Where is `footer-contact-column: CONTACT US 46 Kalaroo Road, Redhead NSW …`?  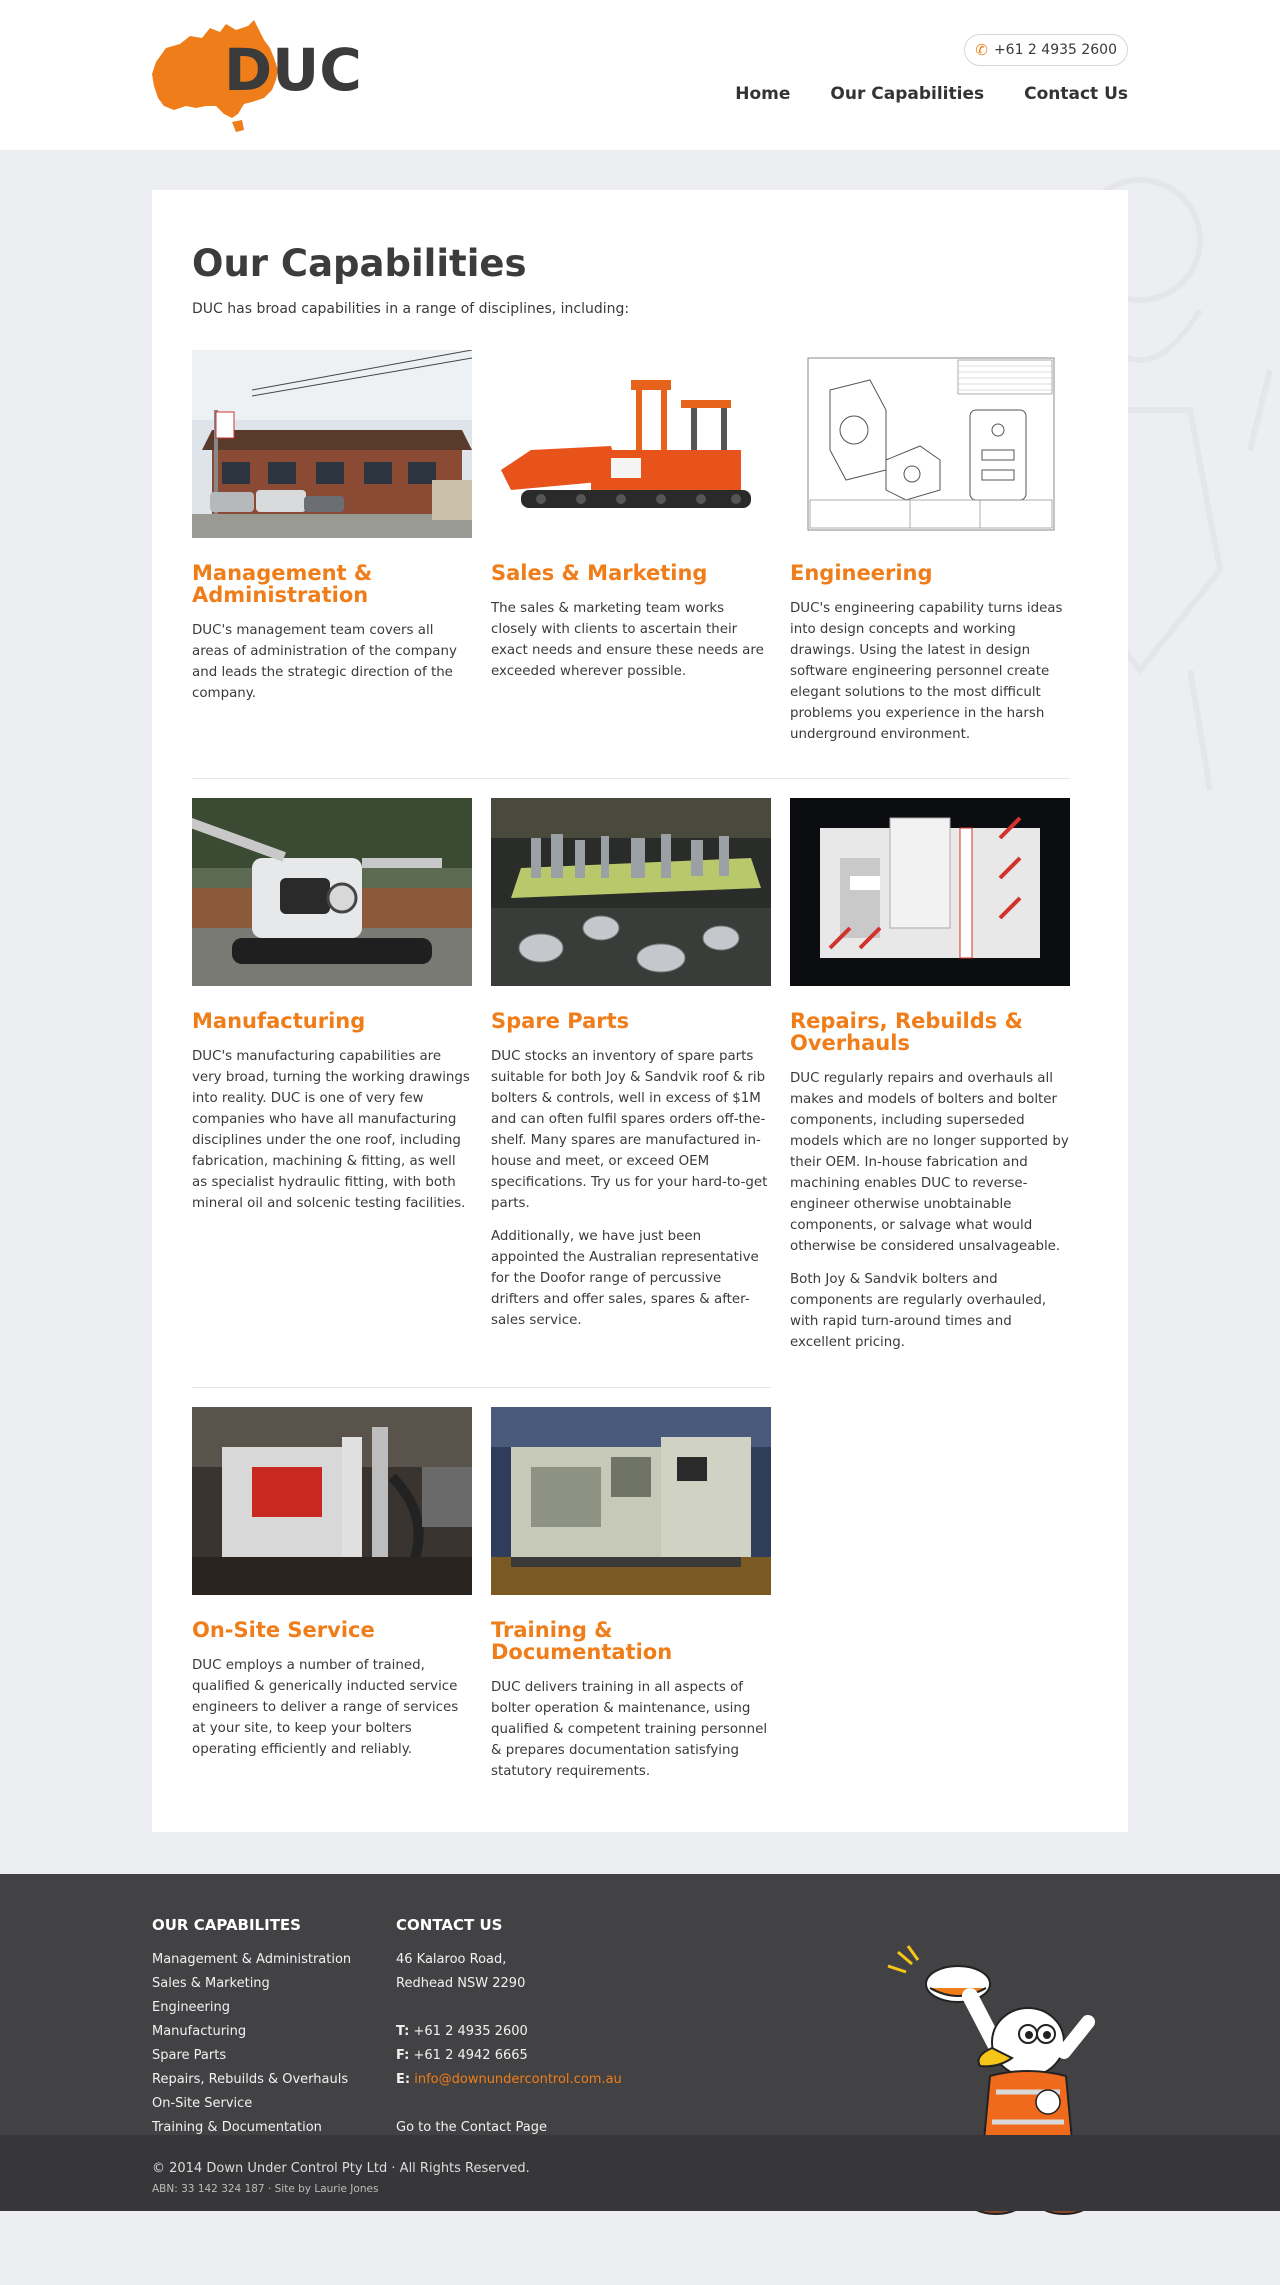 footer-contact-column: CONTACT US 46 Kalaroo Road, Redhead NSW … is located at coordinates (509, 2028).